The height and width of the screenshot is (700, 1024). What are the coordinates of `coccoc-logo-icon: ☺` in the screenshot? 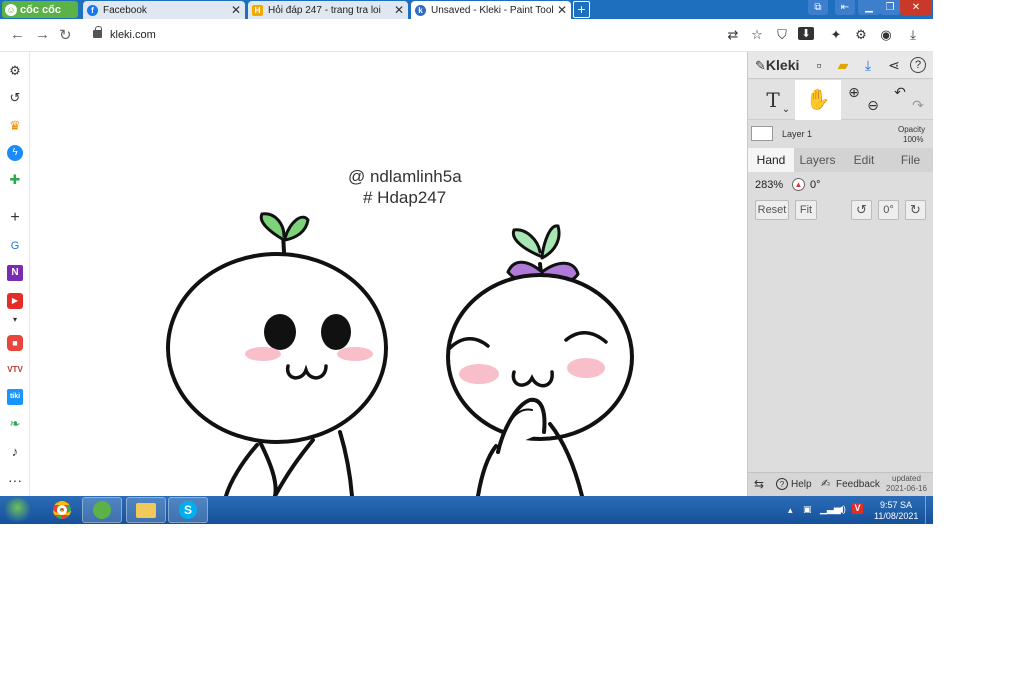 It's located at (11, 9).